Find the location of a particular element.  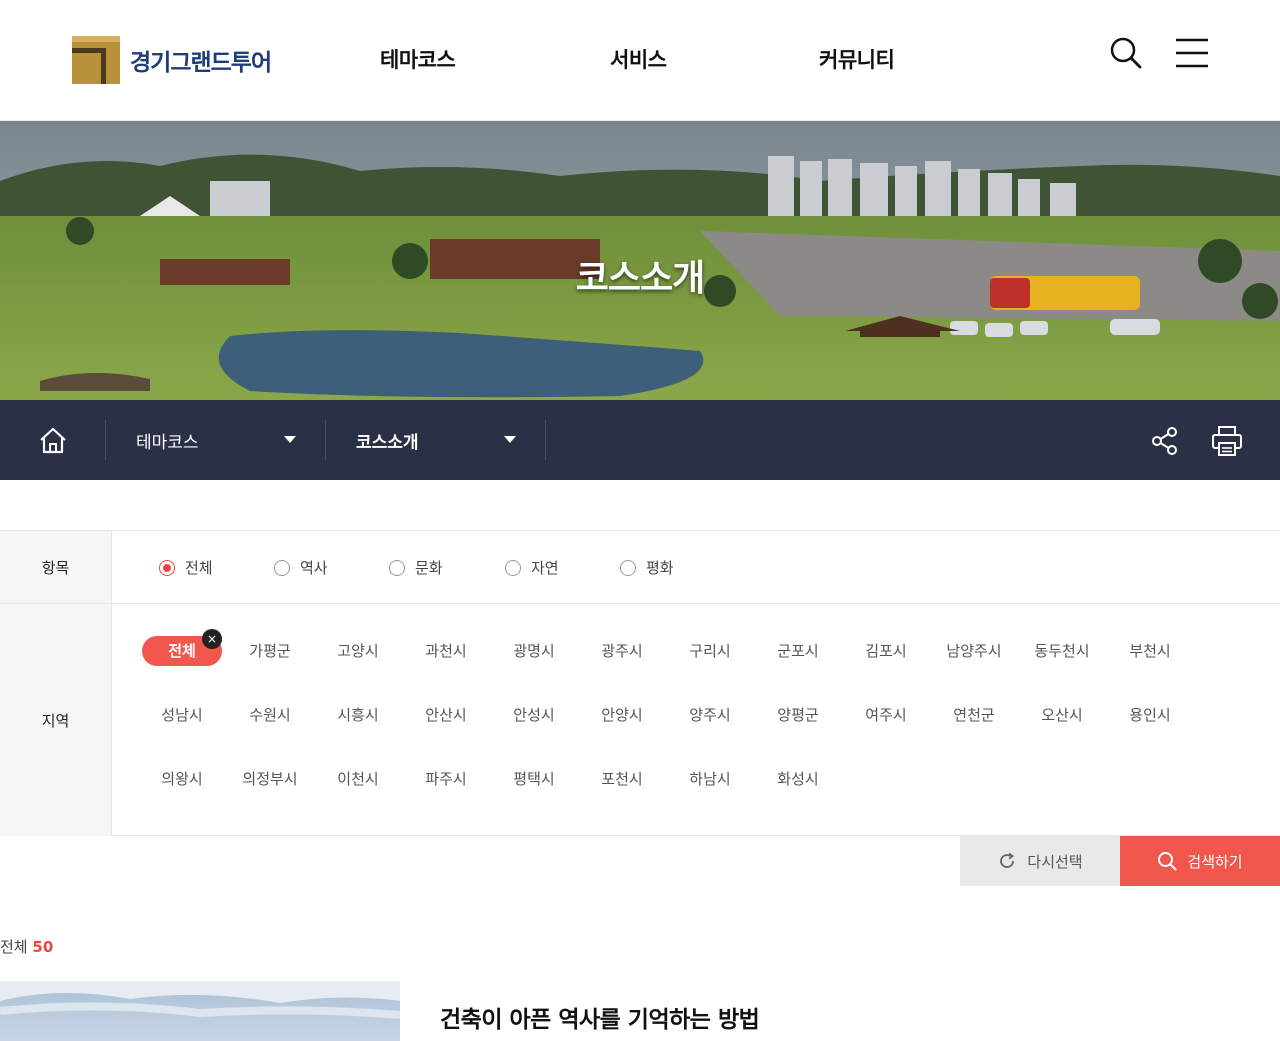

share-icon is located at coordinates (1165, 441).